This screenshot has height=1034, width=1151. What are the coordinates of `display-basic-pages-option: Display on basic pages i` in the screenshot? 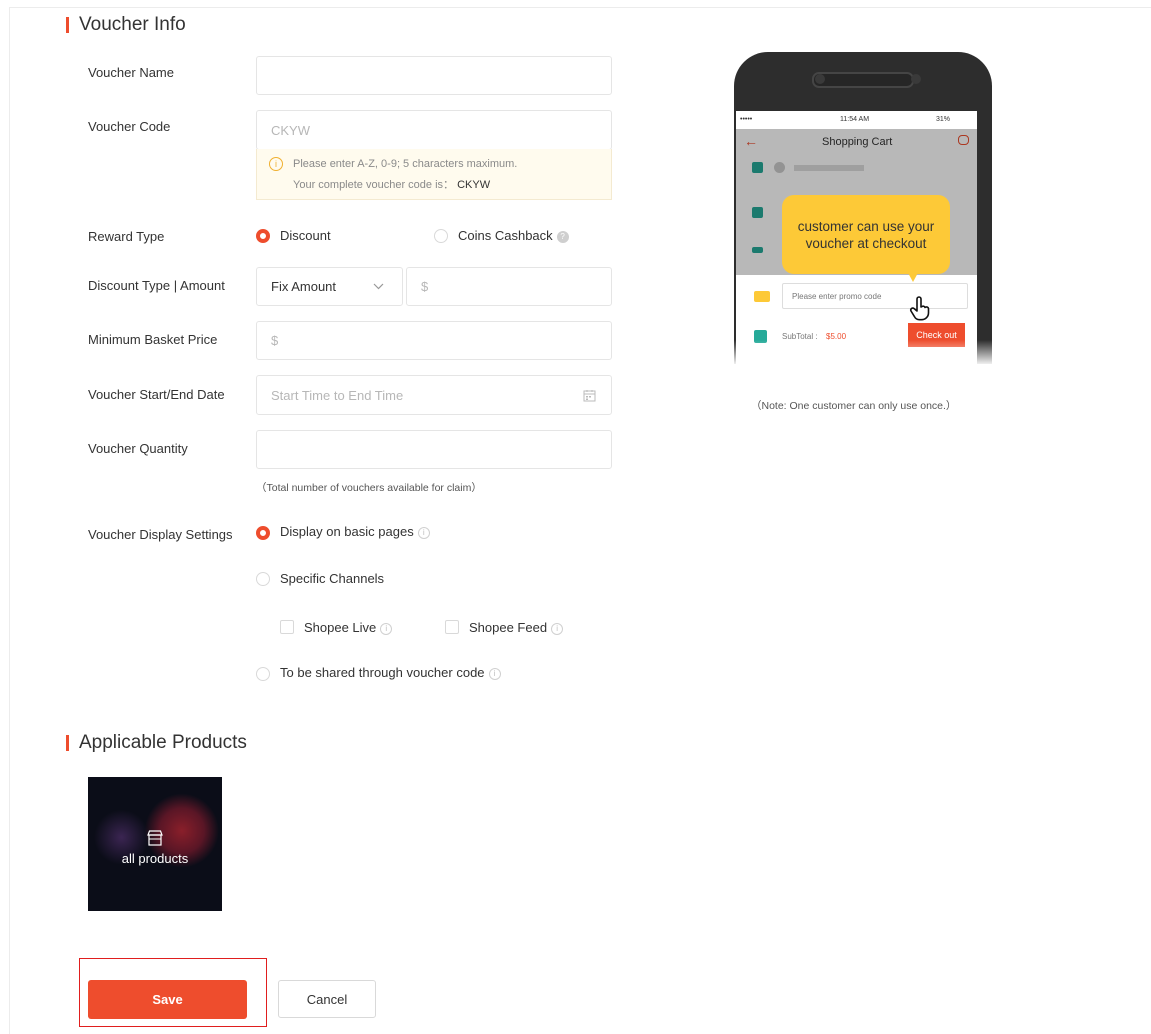 It's located at (355, 531).